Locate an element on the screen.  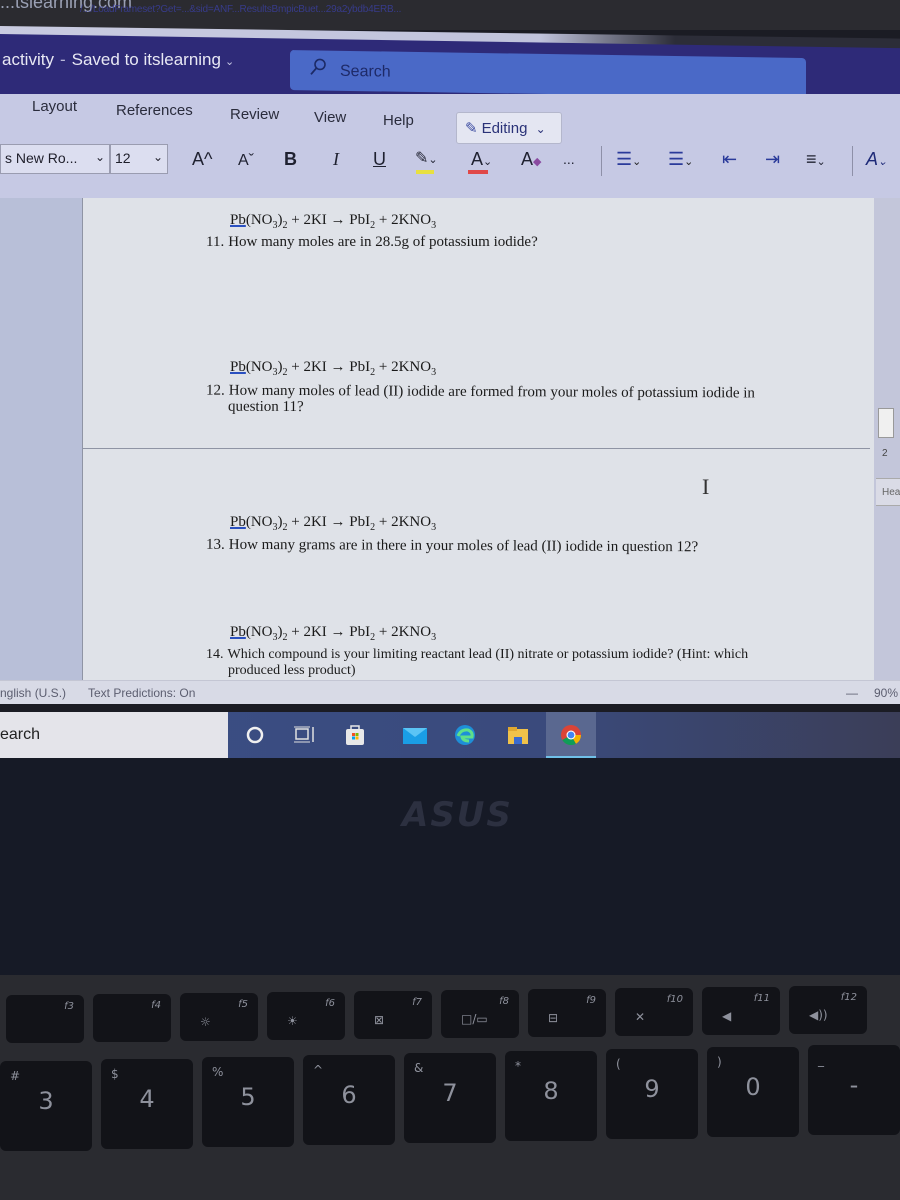
key-label: - is located at coordinates (854, 1085).